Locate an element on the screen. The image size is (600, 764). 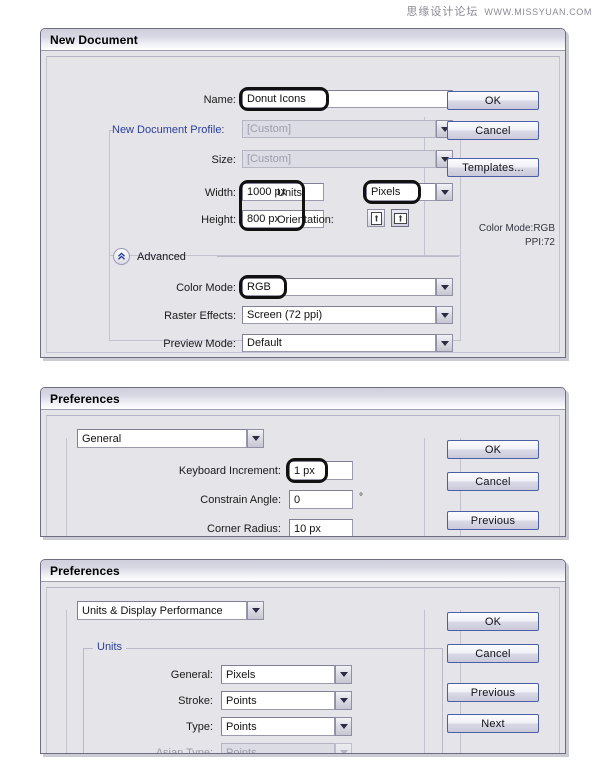
orientation-landscape-button is located at coordinates (400, 218).